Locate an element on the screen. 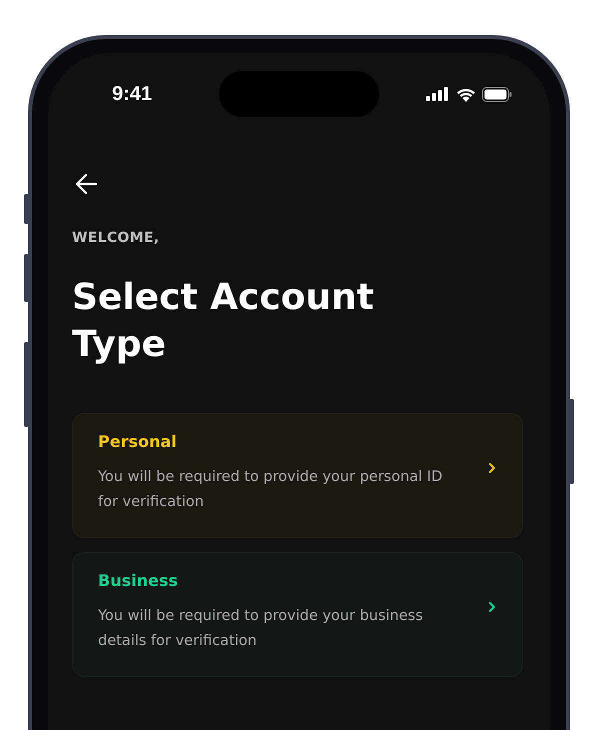  signal-icon is located at coordinates (438, 94).